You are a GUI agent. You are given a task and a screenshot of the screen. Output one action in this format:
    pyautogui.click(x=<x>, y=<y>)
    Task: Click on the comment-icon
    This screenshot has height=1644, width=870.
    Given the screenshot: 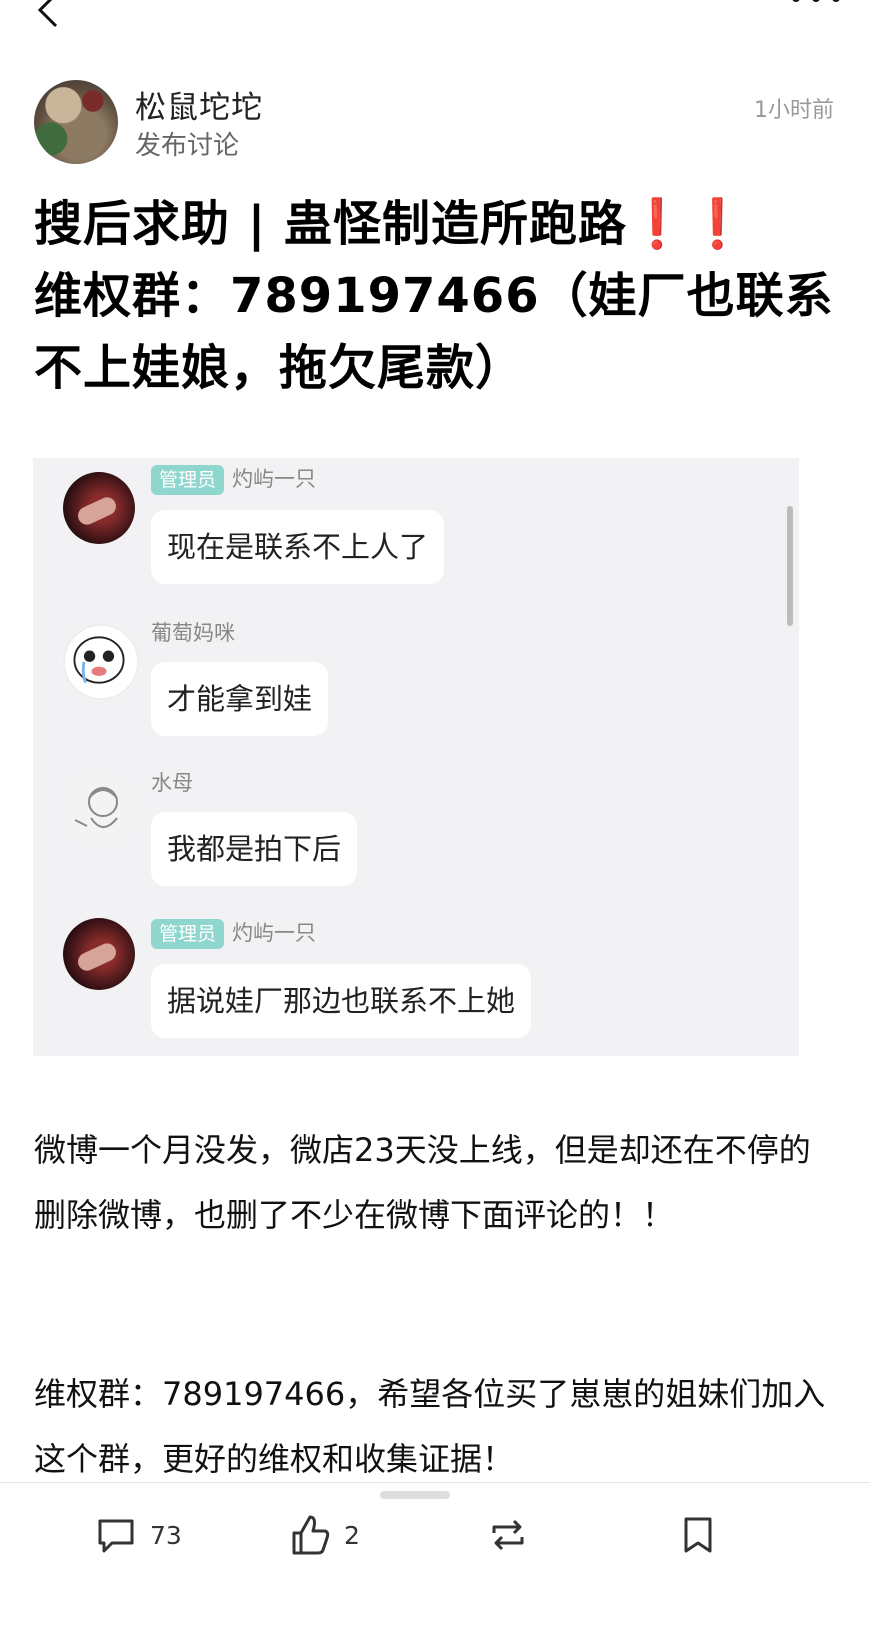 What is the action you would take?
    pyautogui.click(x=116, y=1536)
    